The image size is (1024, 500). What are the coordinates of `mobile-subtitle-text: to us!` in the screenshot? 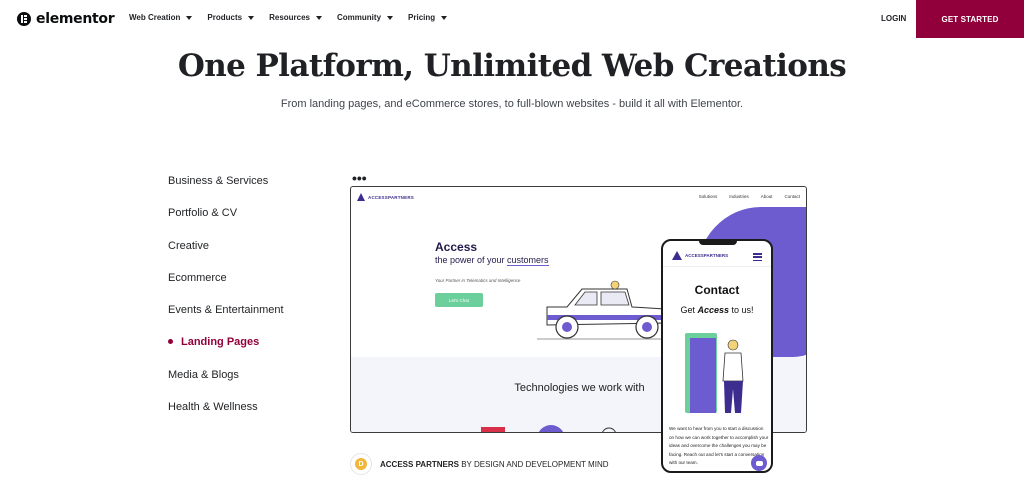 It's located at (741, 310).